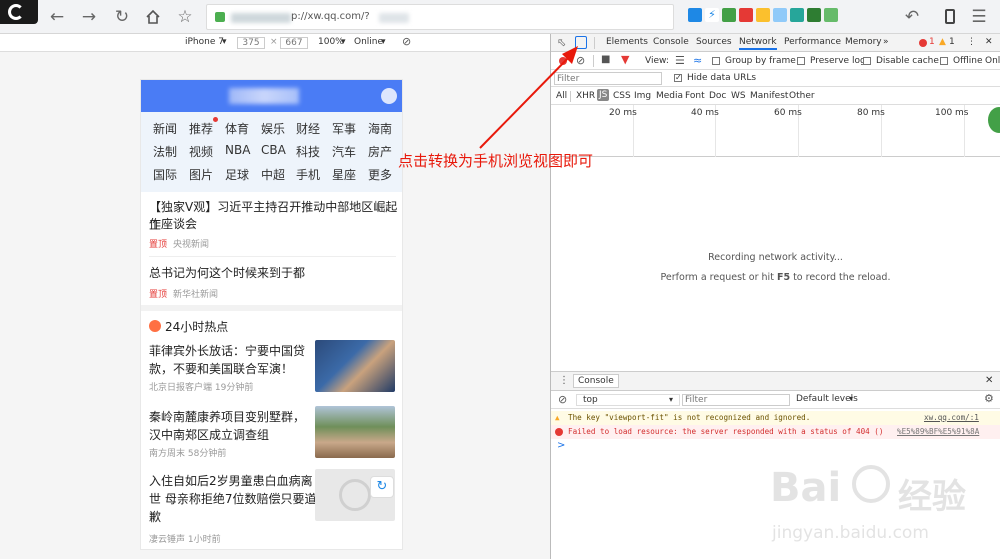 This screenshot has width=1000, height=559. I want to click on tab-performance: Performance, so click(812, 42).